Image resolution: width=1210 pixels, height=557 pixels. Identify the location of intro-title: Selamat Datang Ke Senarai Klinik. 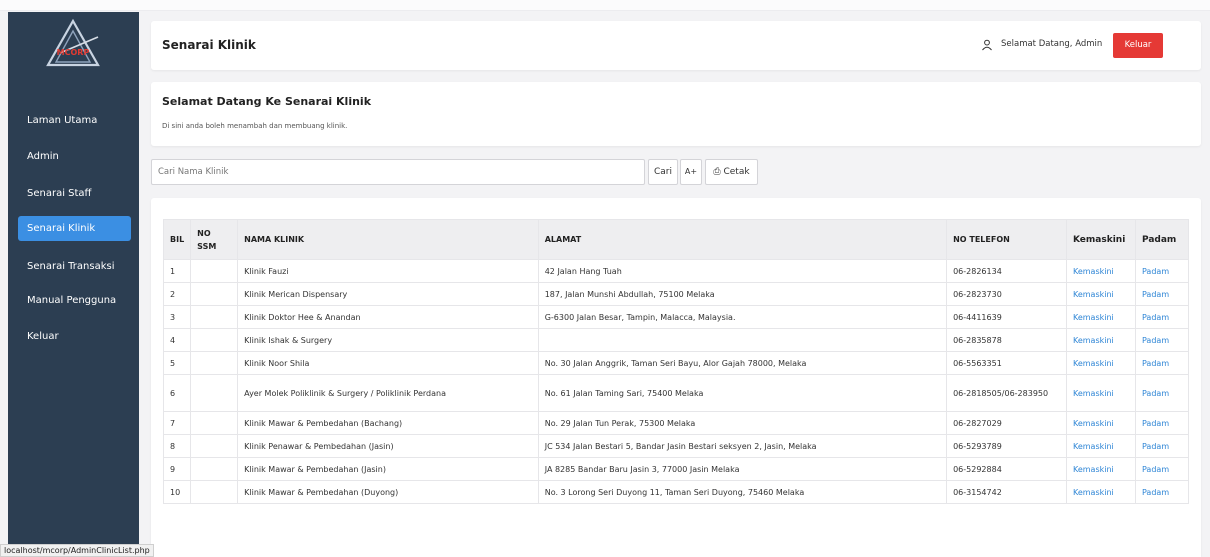
(267, 101).